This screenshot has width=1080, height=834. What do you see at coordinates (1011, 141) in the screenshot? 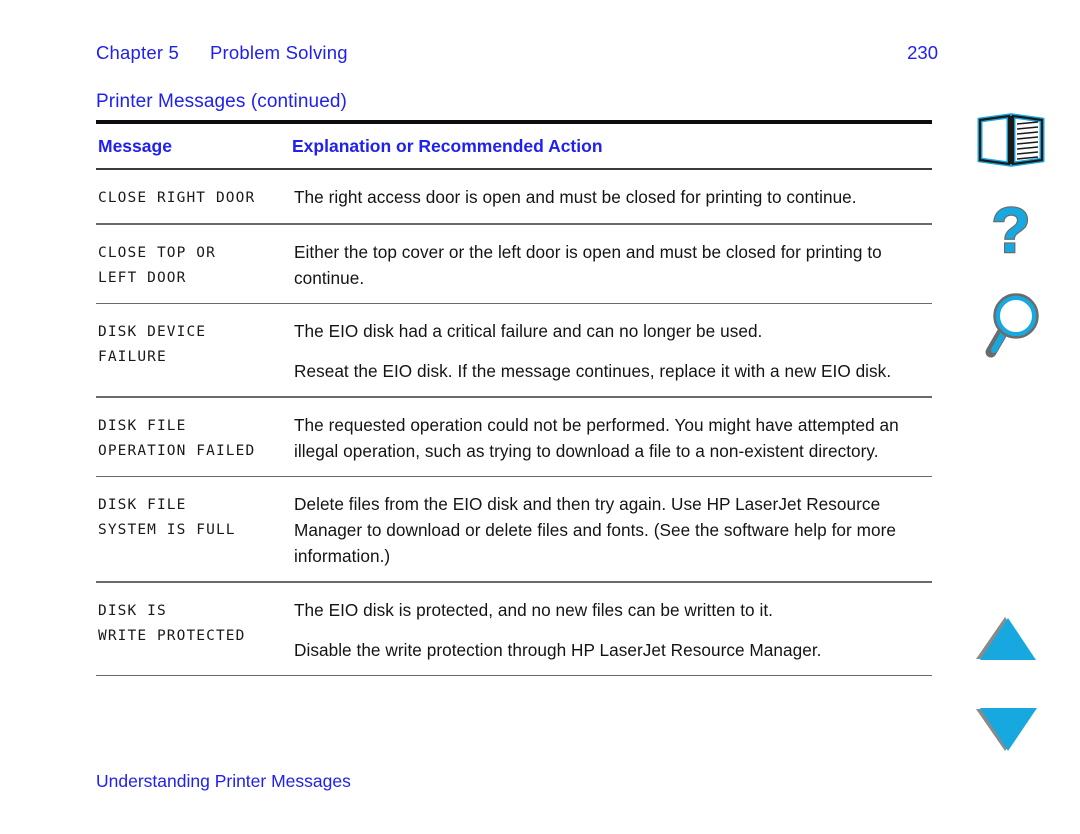
I see `book-icon` at bounding box center [1011, 141].